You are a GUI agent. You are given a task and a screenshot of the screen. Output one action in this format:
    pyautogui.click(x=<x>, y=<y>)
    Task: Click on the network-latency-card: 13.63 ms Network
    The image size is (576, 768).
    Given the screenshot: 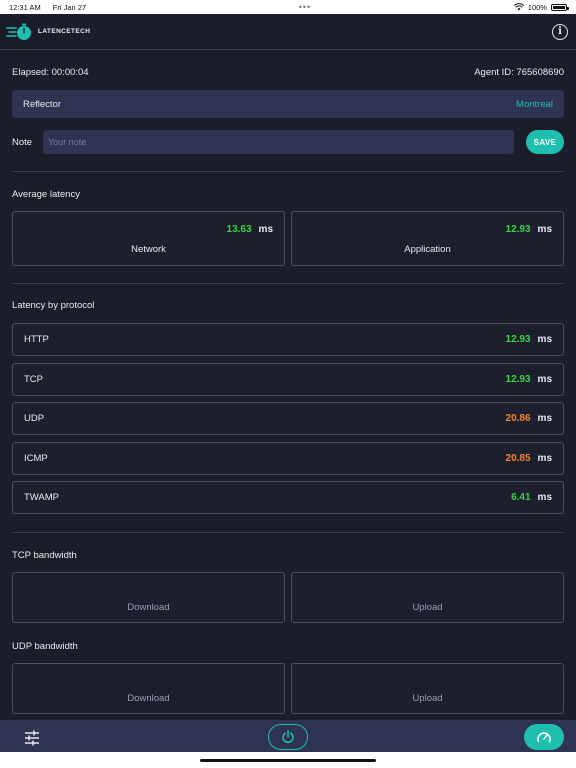 What is the action you would take?
    pyautogui.click(x=148, y=238)
    